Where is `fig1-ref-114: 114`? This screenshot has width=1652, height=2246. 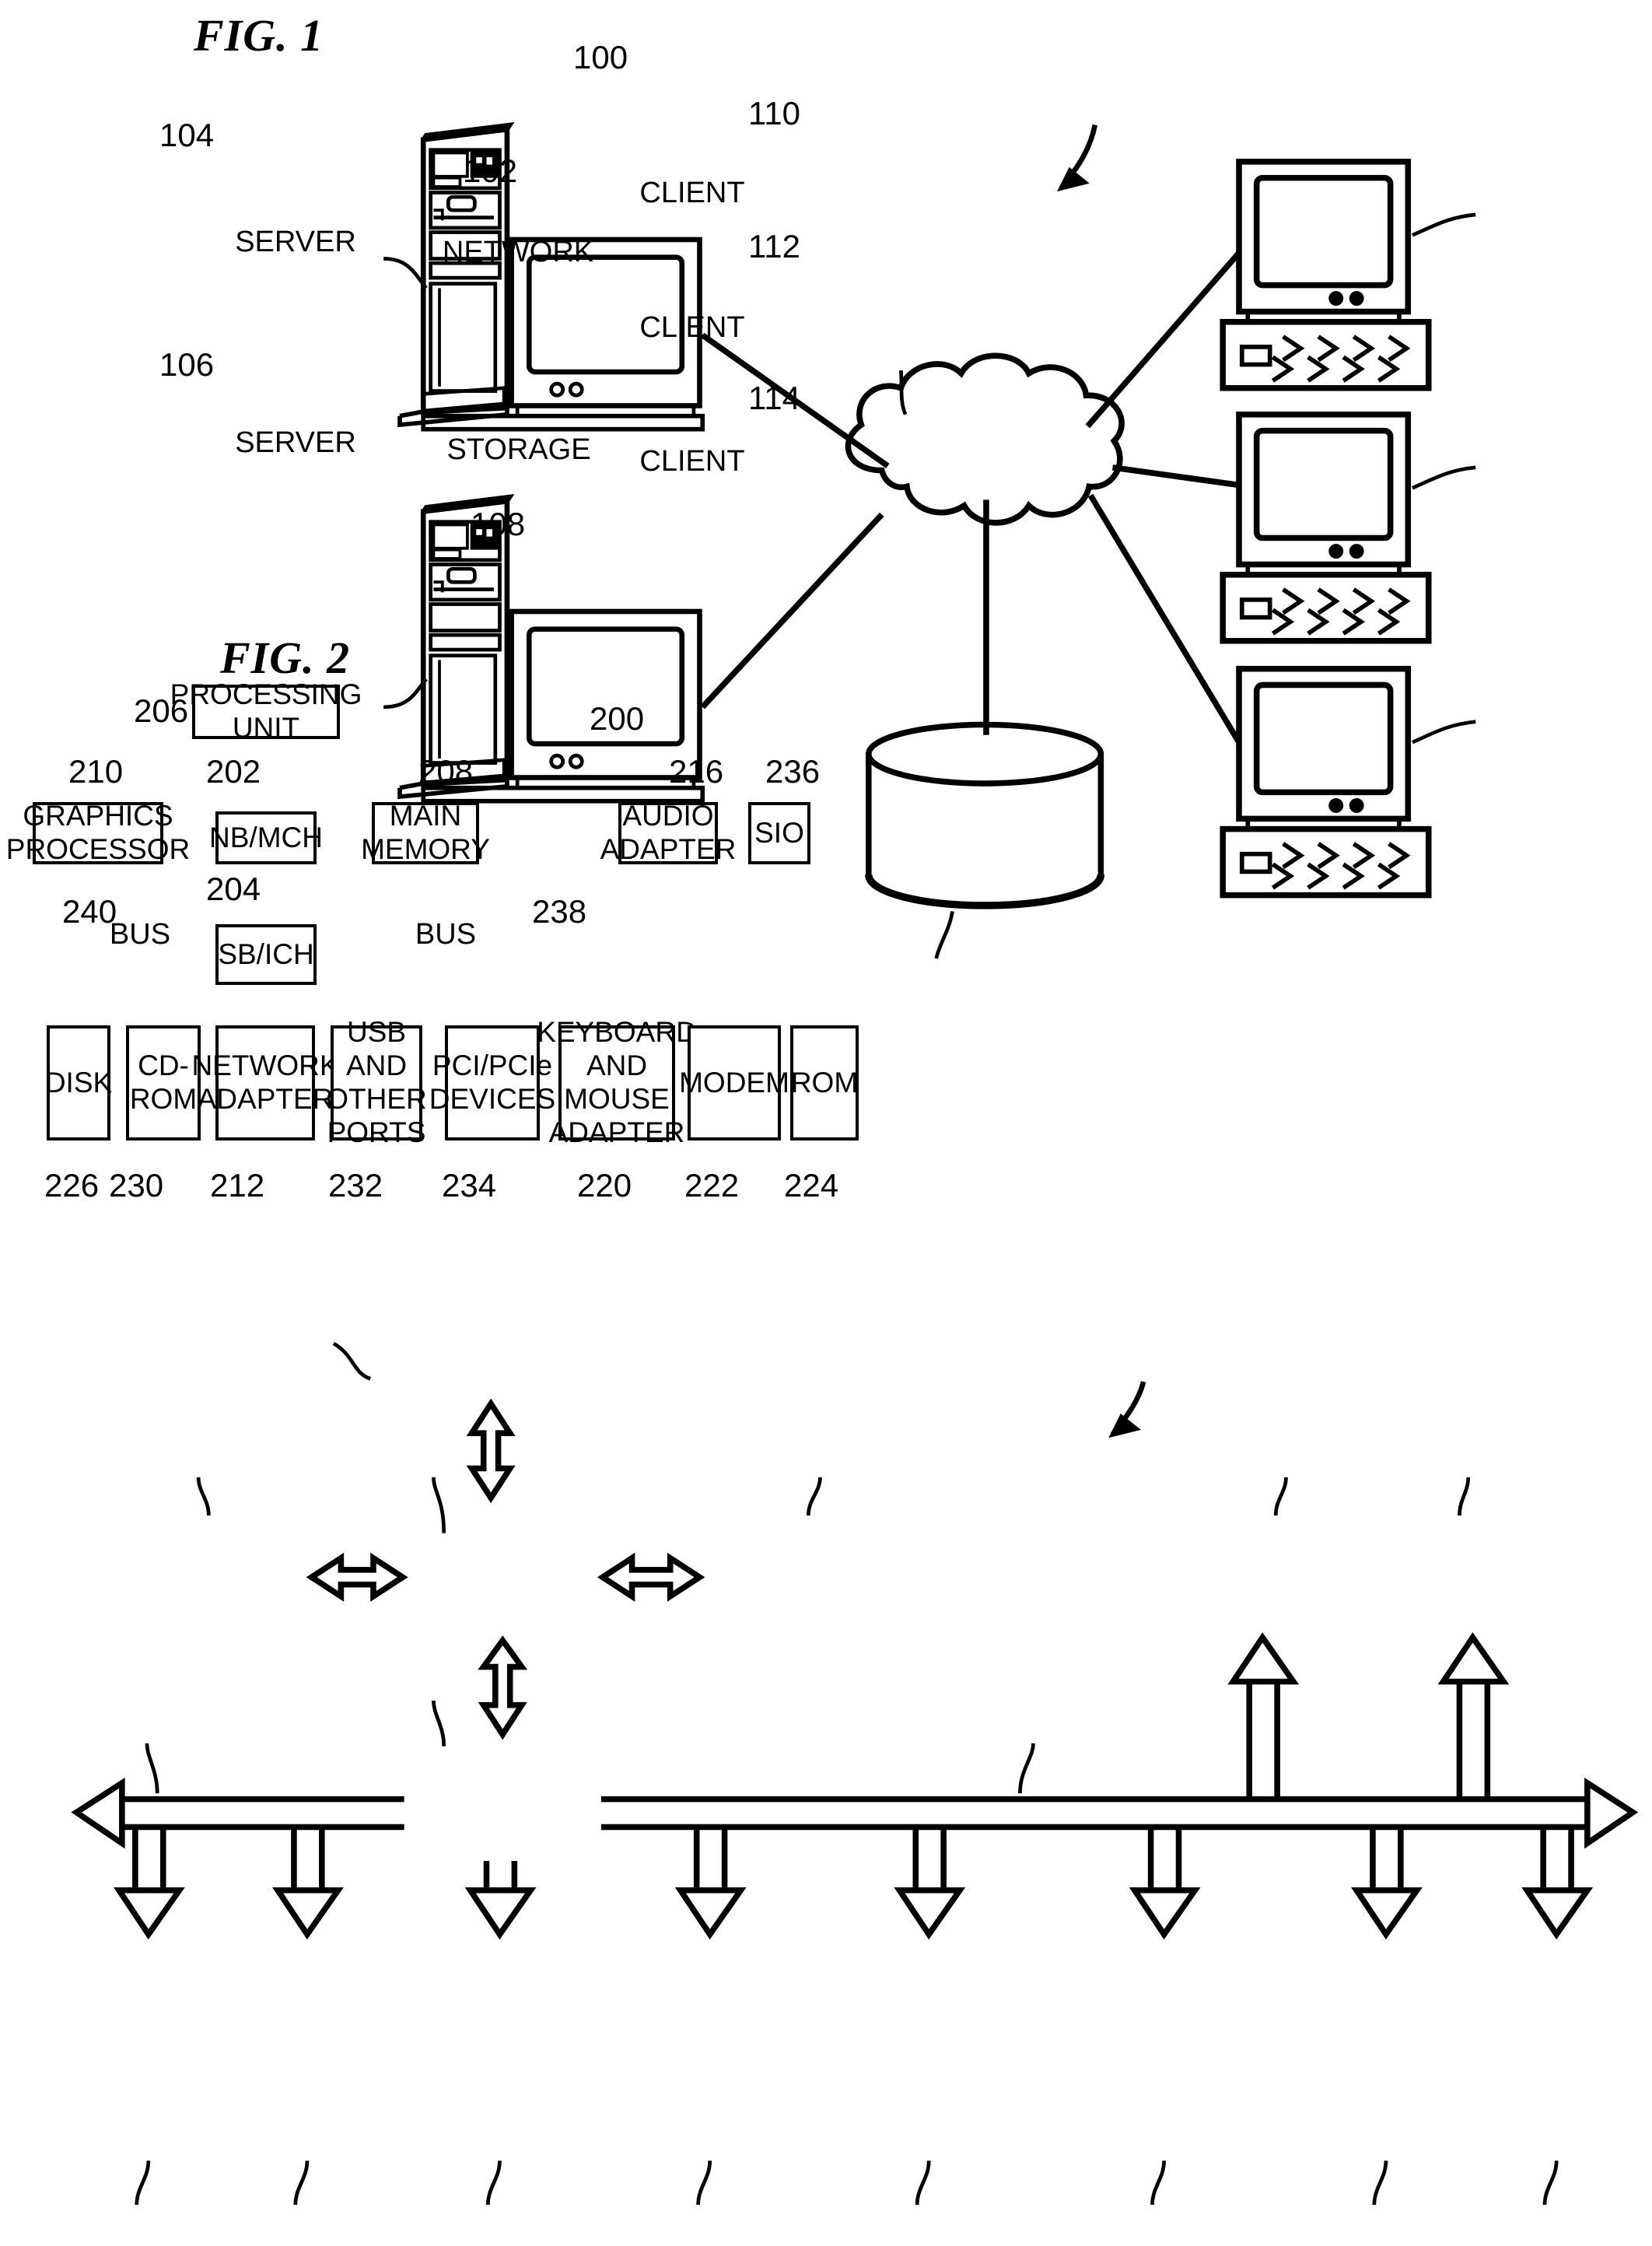 fig1-ref-114: 114 is located at coordinates (774, 398).